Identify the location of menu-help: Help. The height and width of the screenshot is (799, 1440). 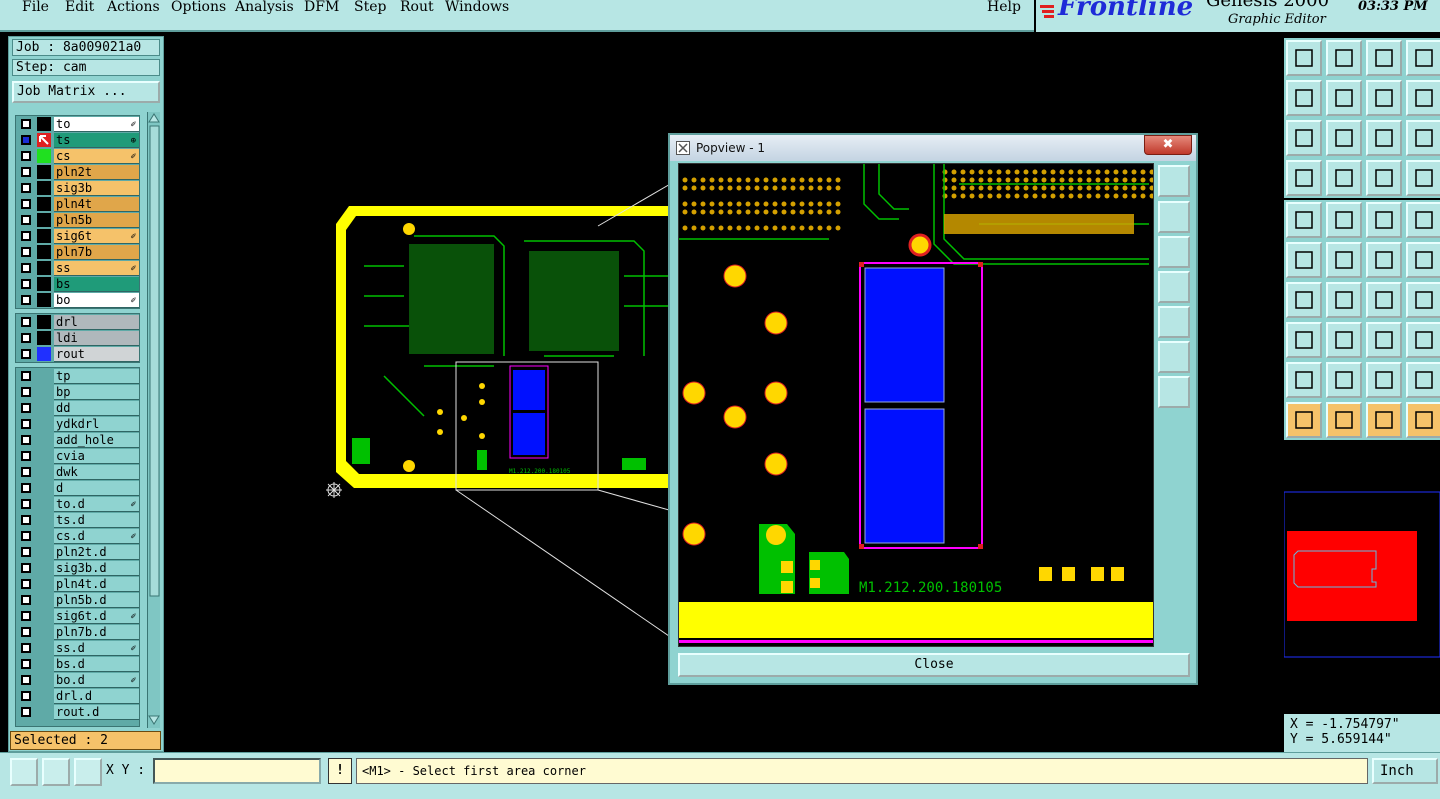
(1004, 7).